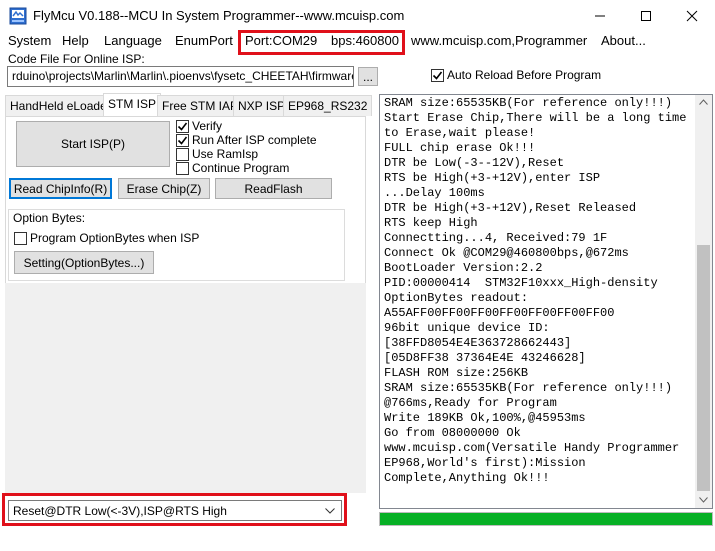 This screenshot has height=551, width=715. What do you see at coordinates (204, 40) in the screenshot?
I see `menu-enumport: EnumPort` at bounding box center [204, 40].